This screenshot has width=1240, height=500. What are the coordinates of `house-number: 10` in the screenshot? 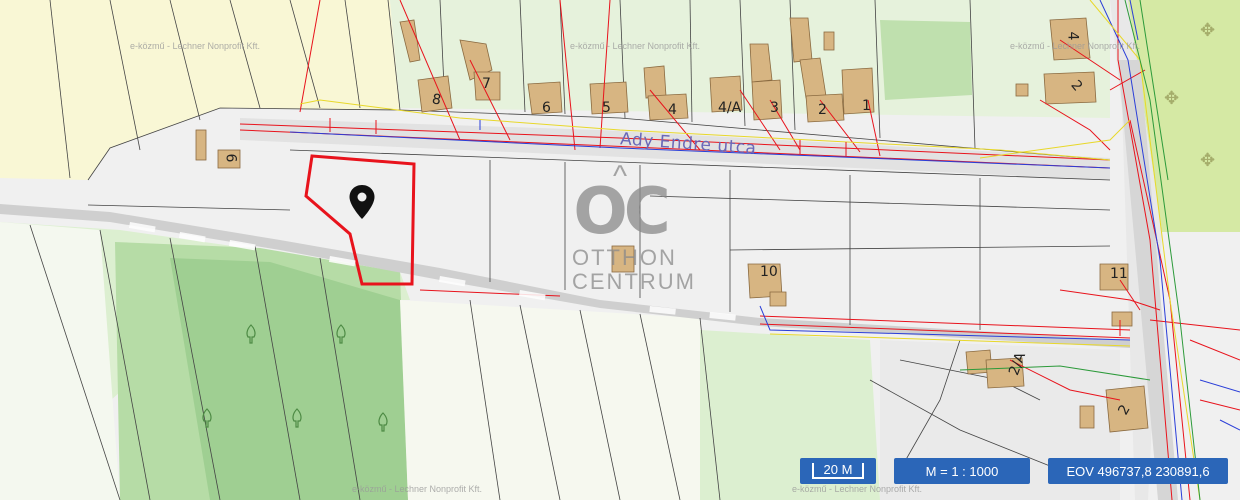 It's located at (769, 272).